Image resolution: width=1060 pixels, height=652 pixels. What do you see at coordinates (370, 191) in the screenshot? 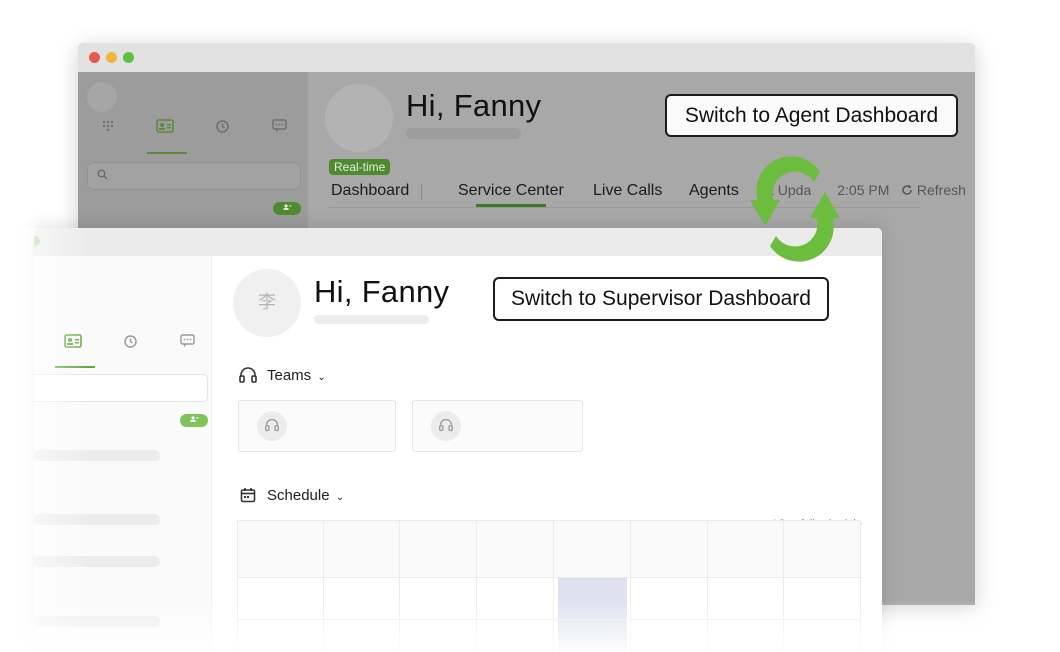
I see `tab-dashboard: Dashboard` at bounding box center [370, 191].